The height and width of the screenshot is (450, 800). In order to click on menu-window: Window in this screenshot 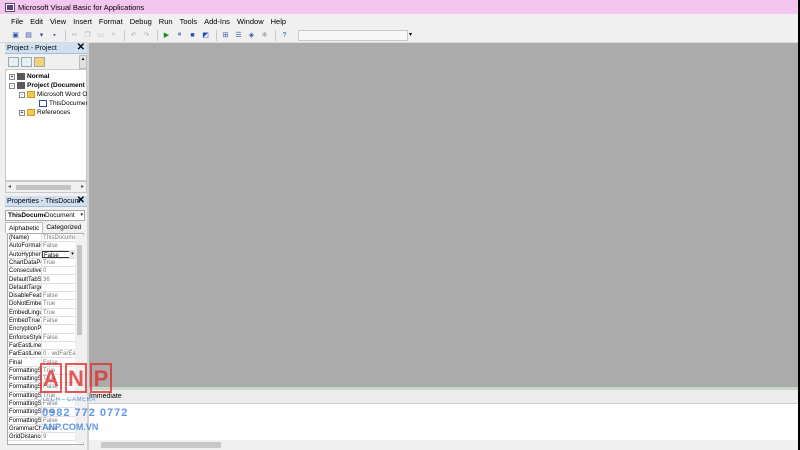, I will do `click(250, 21)`.